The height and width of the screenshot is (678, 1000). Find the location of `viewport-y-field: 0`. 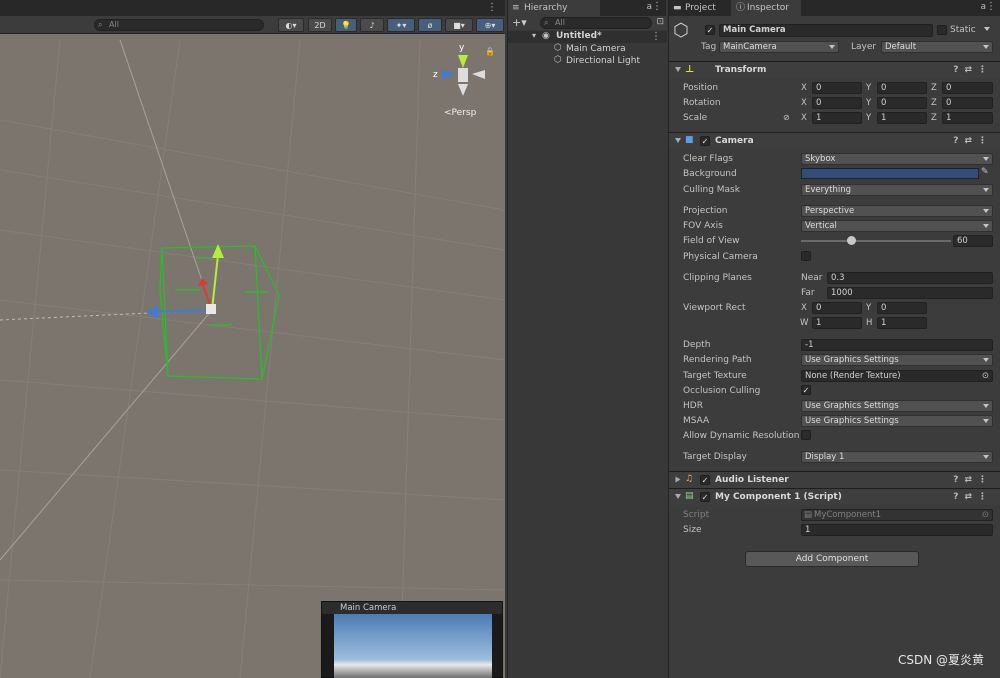

viewport-y-field: 0 is located at coordinates (902, 308).